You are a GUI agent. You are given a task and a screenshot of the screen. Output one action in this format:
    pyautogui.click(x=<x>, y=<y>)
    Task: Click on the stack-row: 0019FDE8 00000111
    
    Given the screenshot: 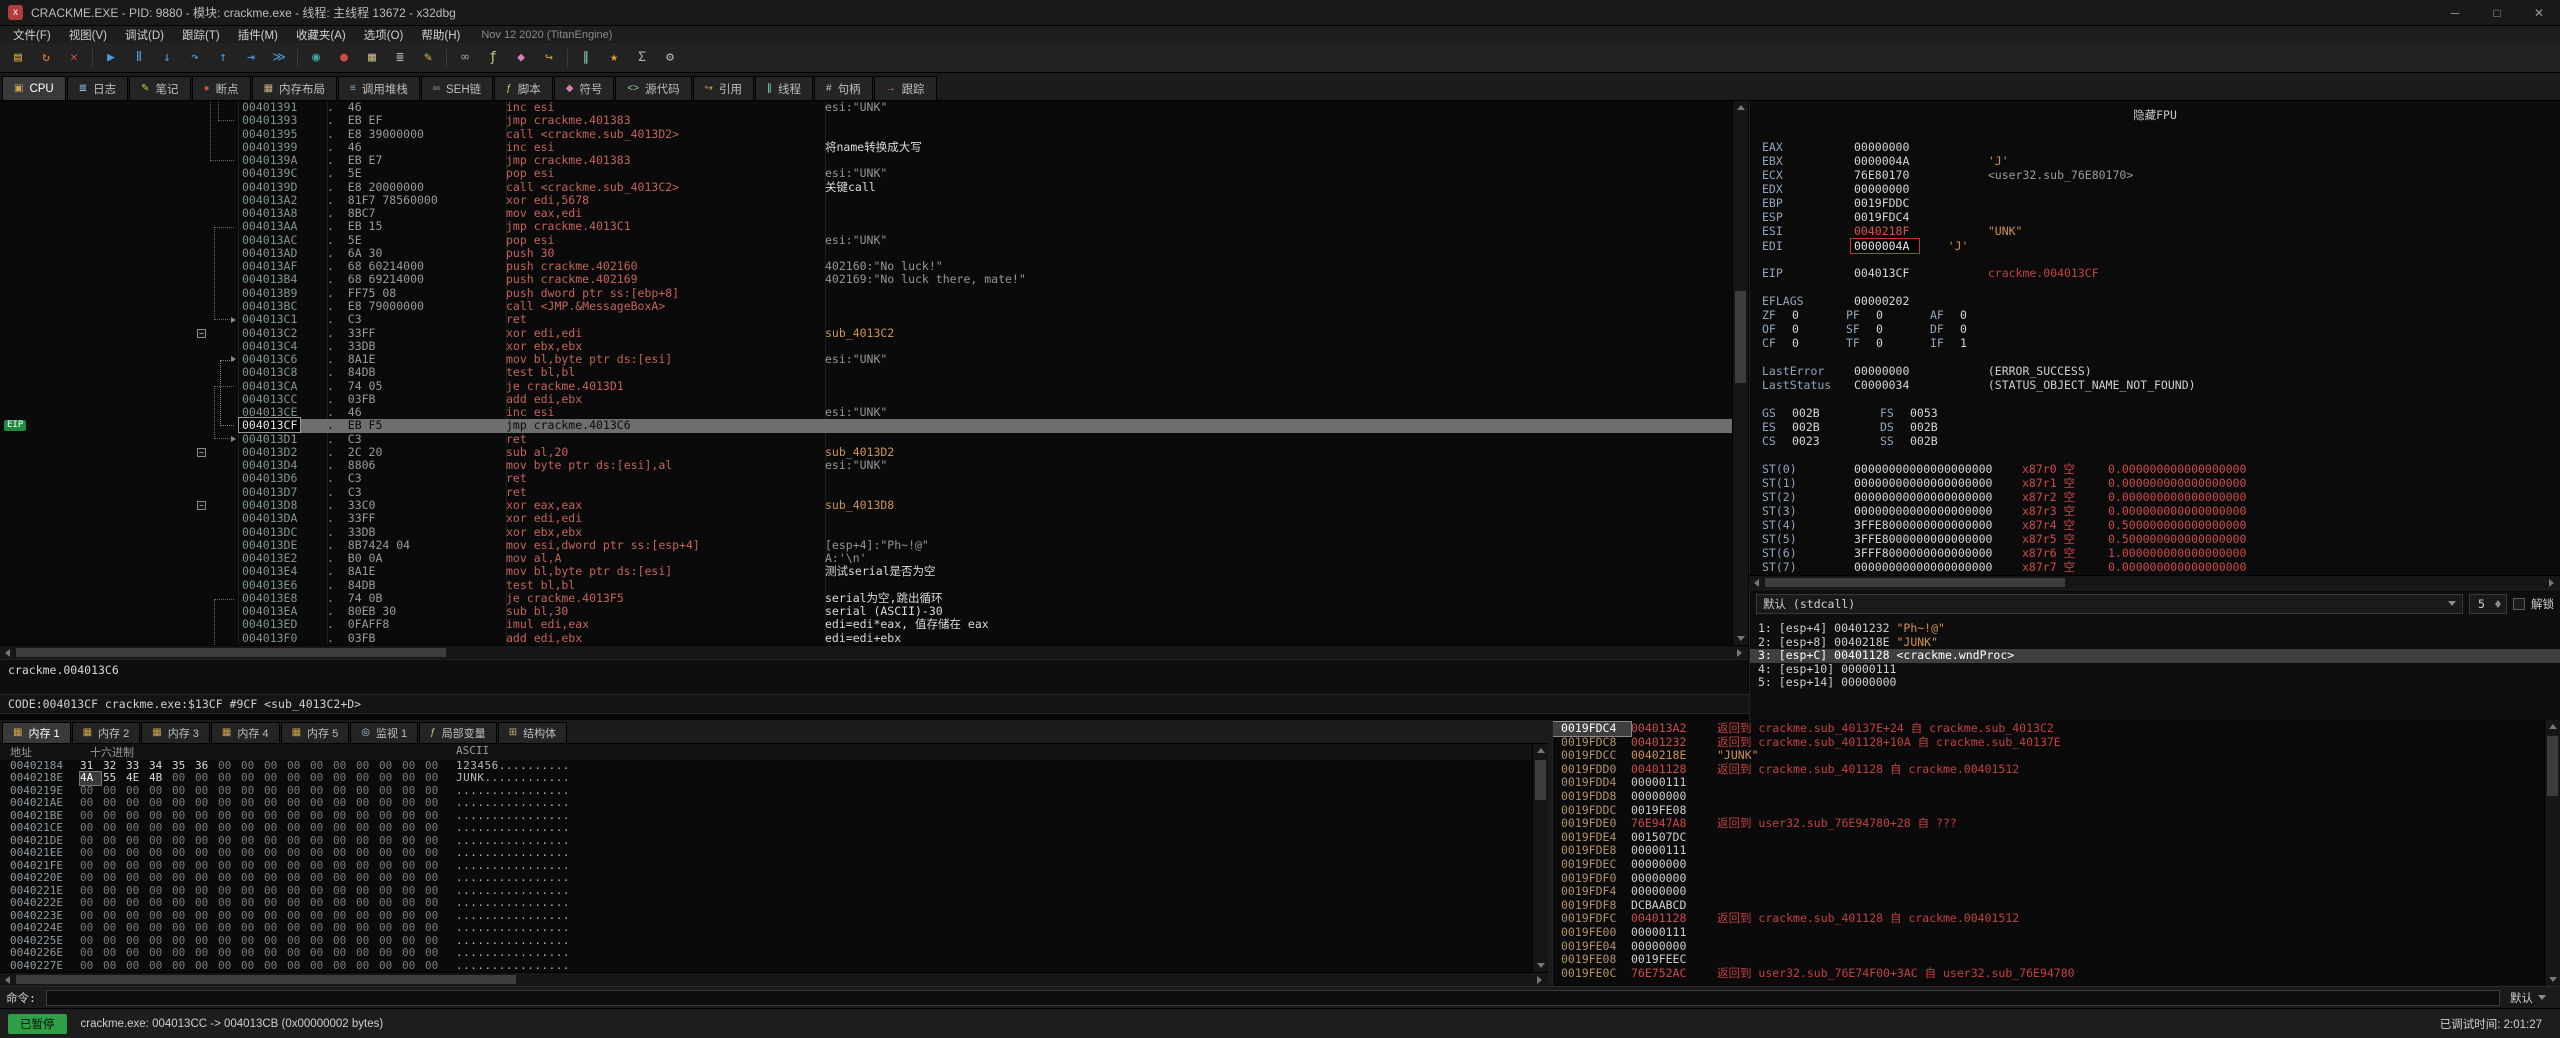 What is the action you would take?
    pyautogui.click(x=2048, y=851)
    